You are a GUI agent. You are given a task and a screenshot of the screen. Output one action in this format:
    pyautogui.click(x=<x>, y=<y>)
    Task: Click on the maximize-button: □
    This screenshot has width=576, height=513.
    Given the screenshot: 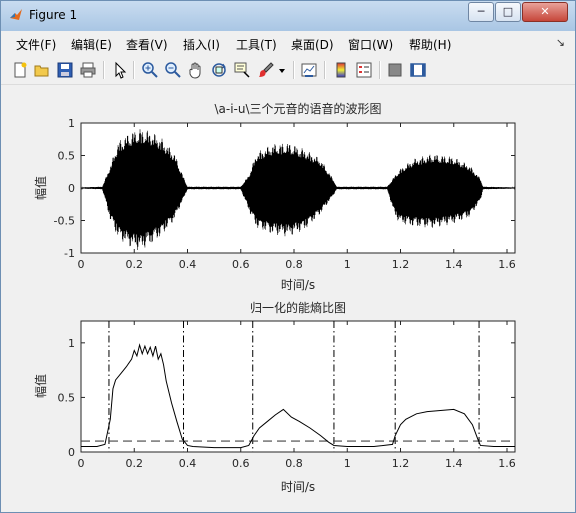 What is the action you would take?
    pyautogui.click(x=508, y=12)
    